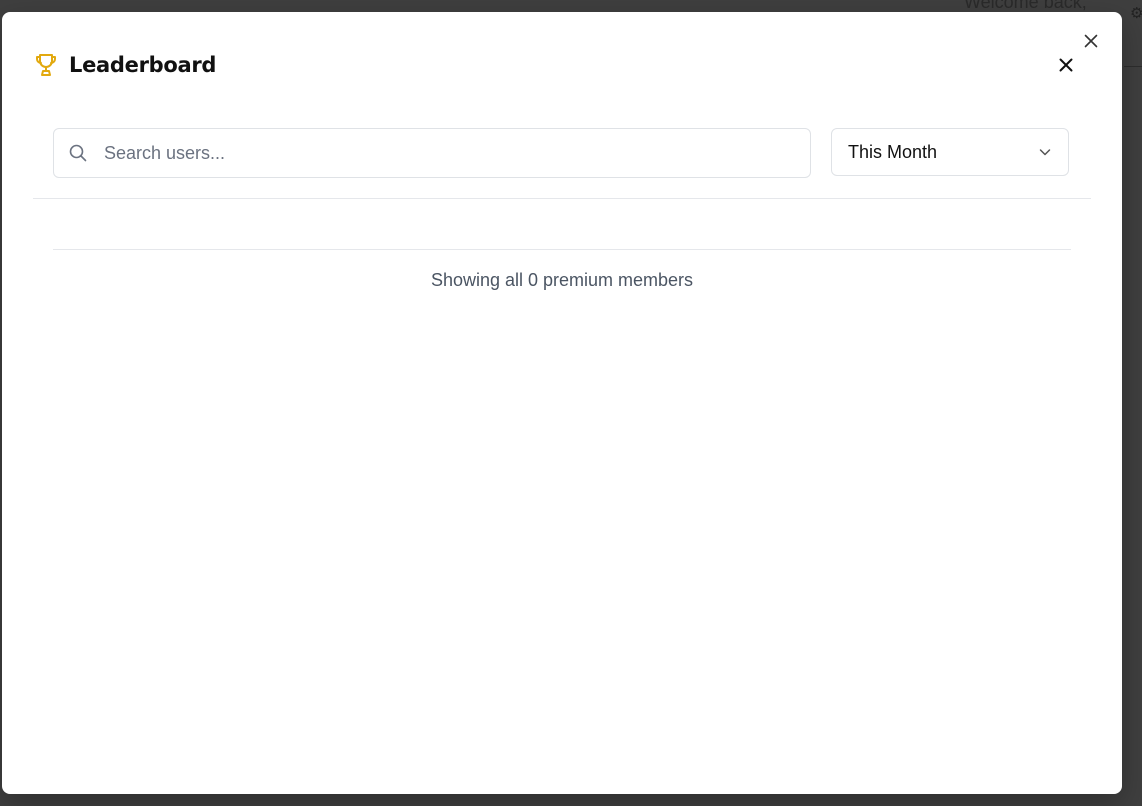 This screenshot has width=1142, height=806. Describe the element at coordinates (562, 249) in the screenshot. I see `list-divider` at that location.